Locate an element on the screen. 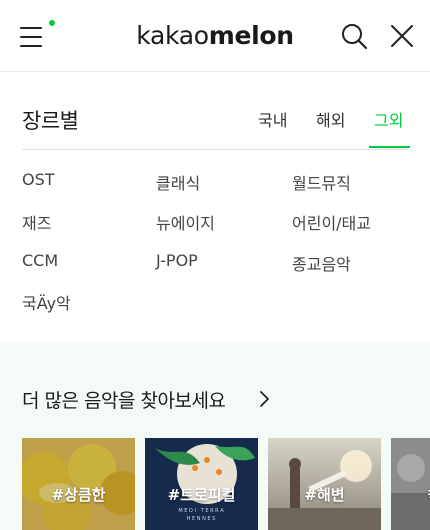  genre-item-ost: OST is located at coordinates (38, 179).